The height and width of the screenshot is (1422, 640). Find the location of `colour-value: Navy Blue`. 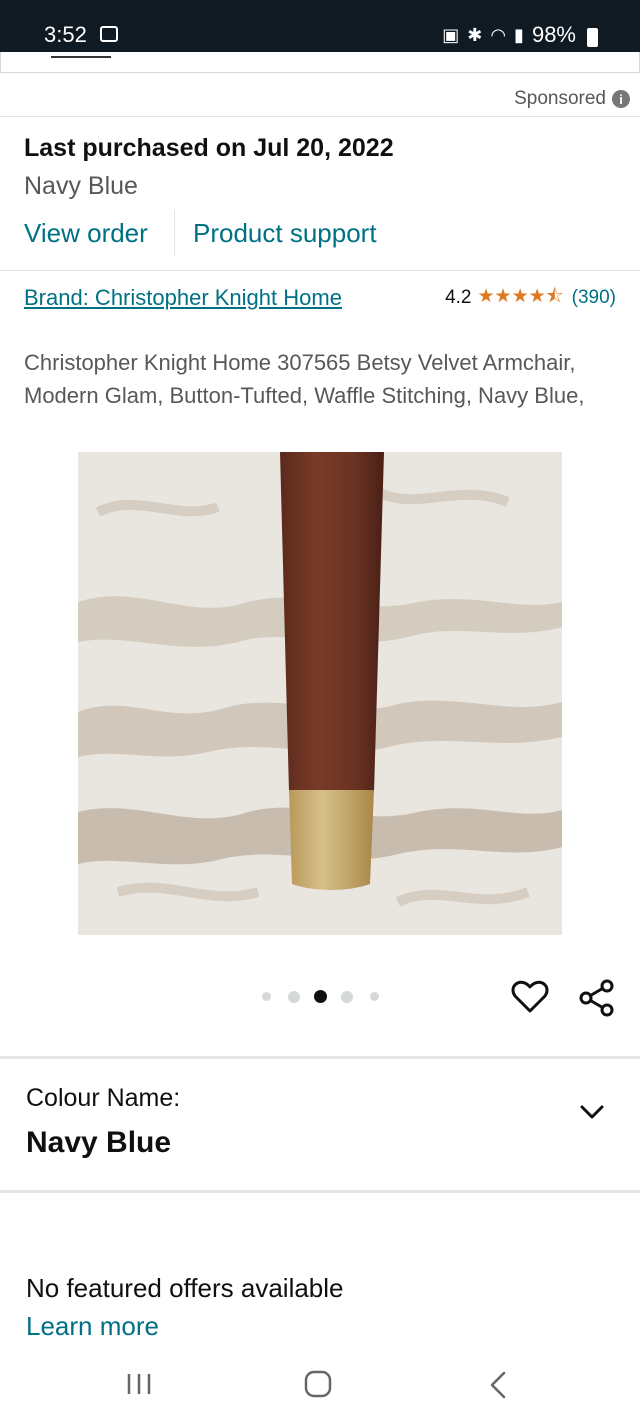

colour-value: Navy Blue is located at coordinates (99, 1142).